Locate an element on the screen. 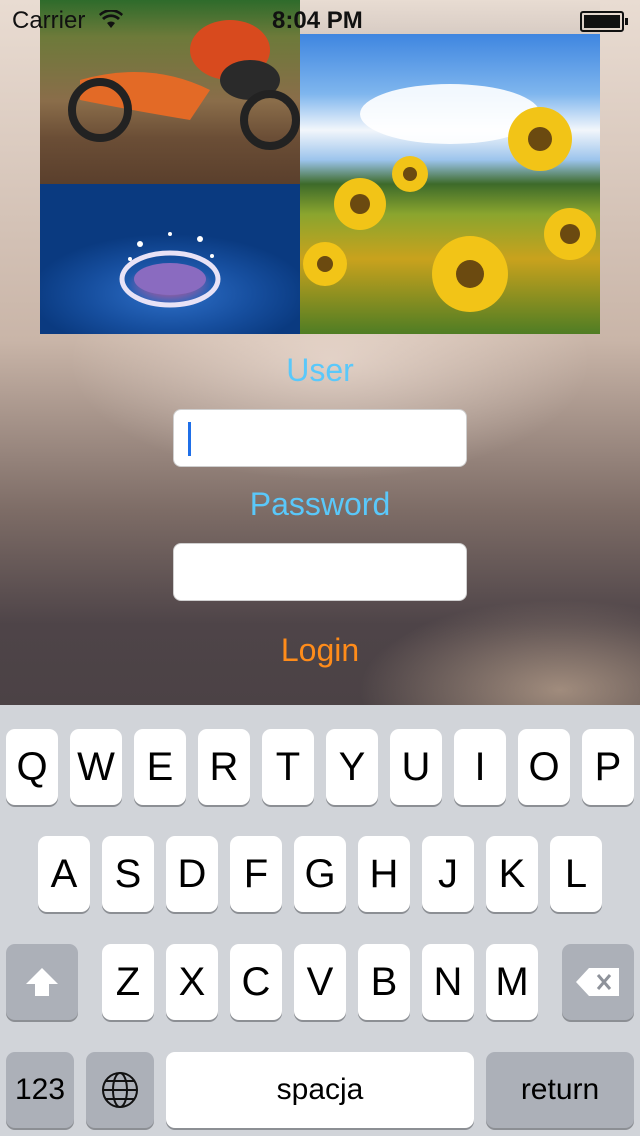  key-l: L is located at coordinates (576, 874).